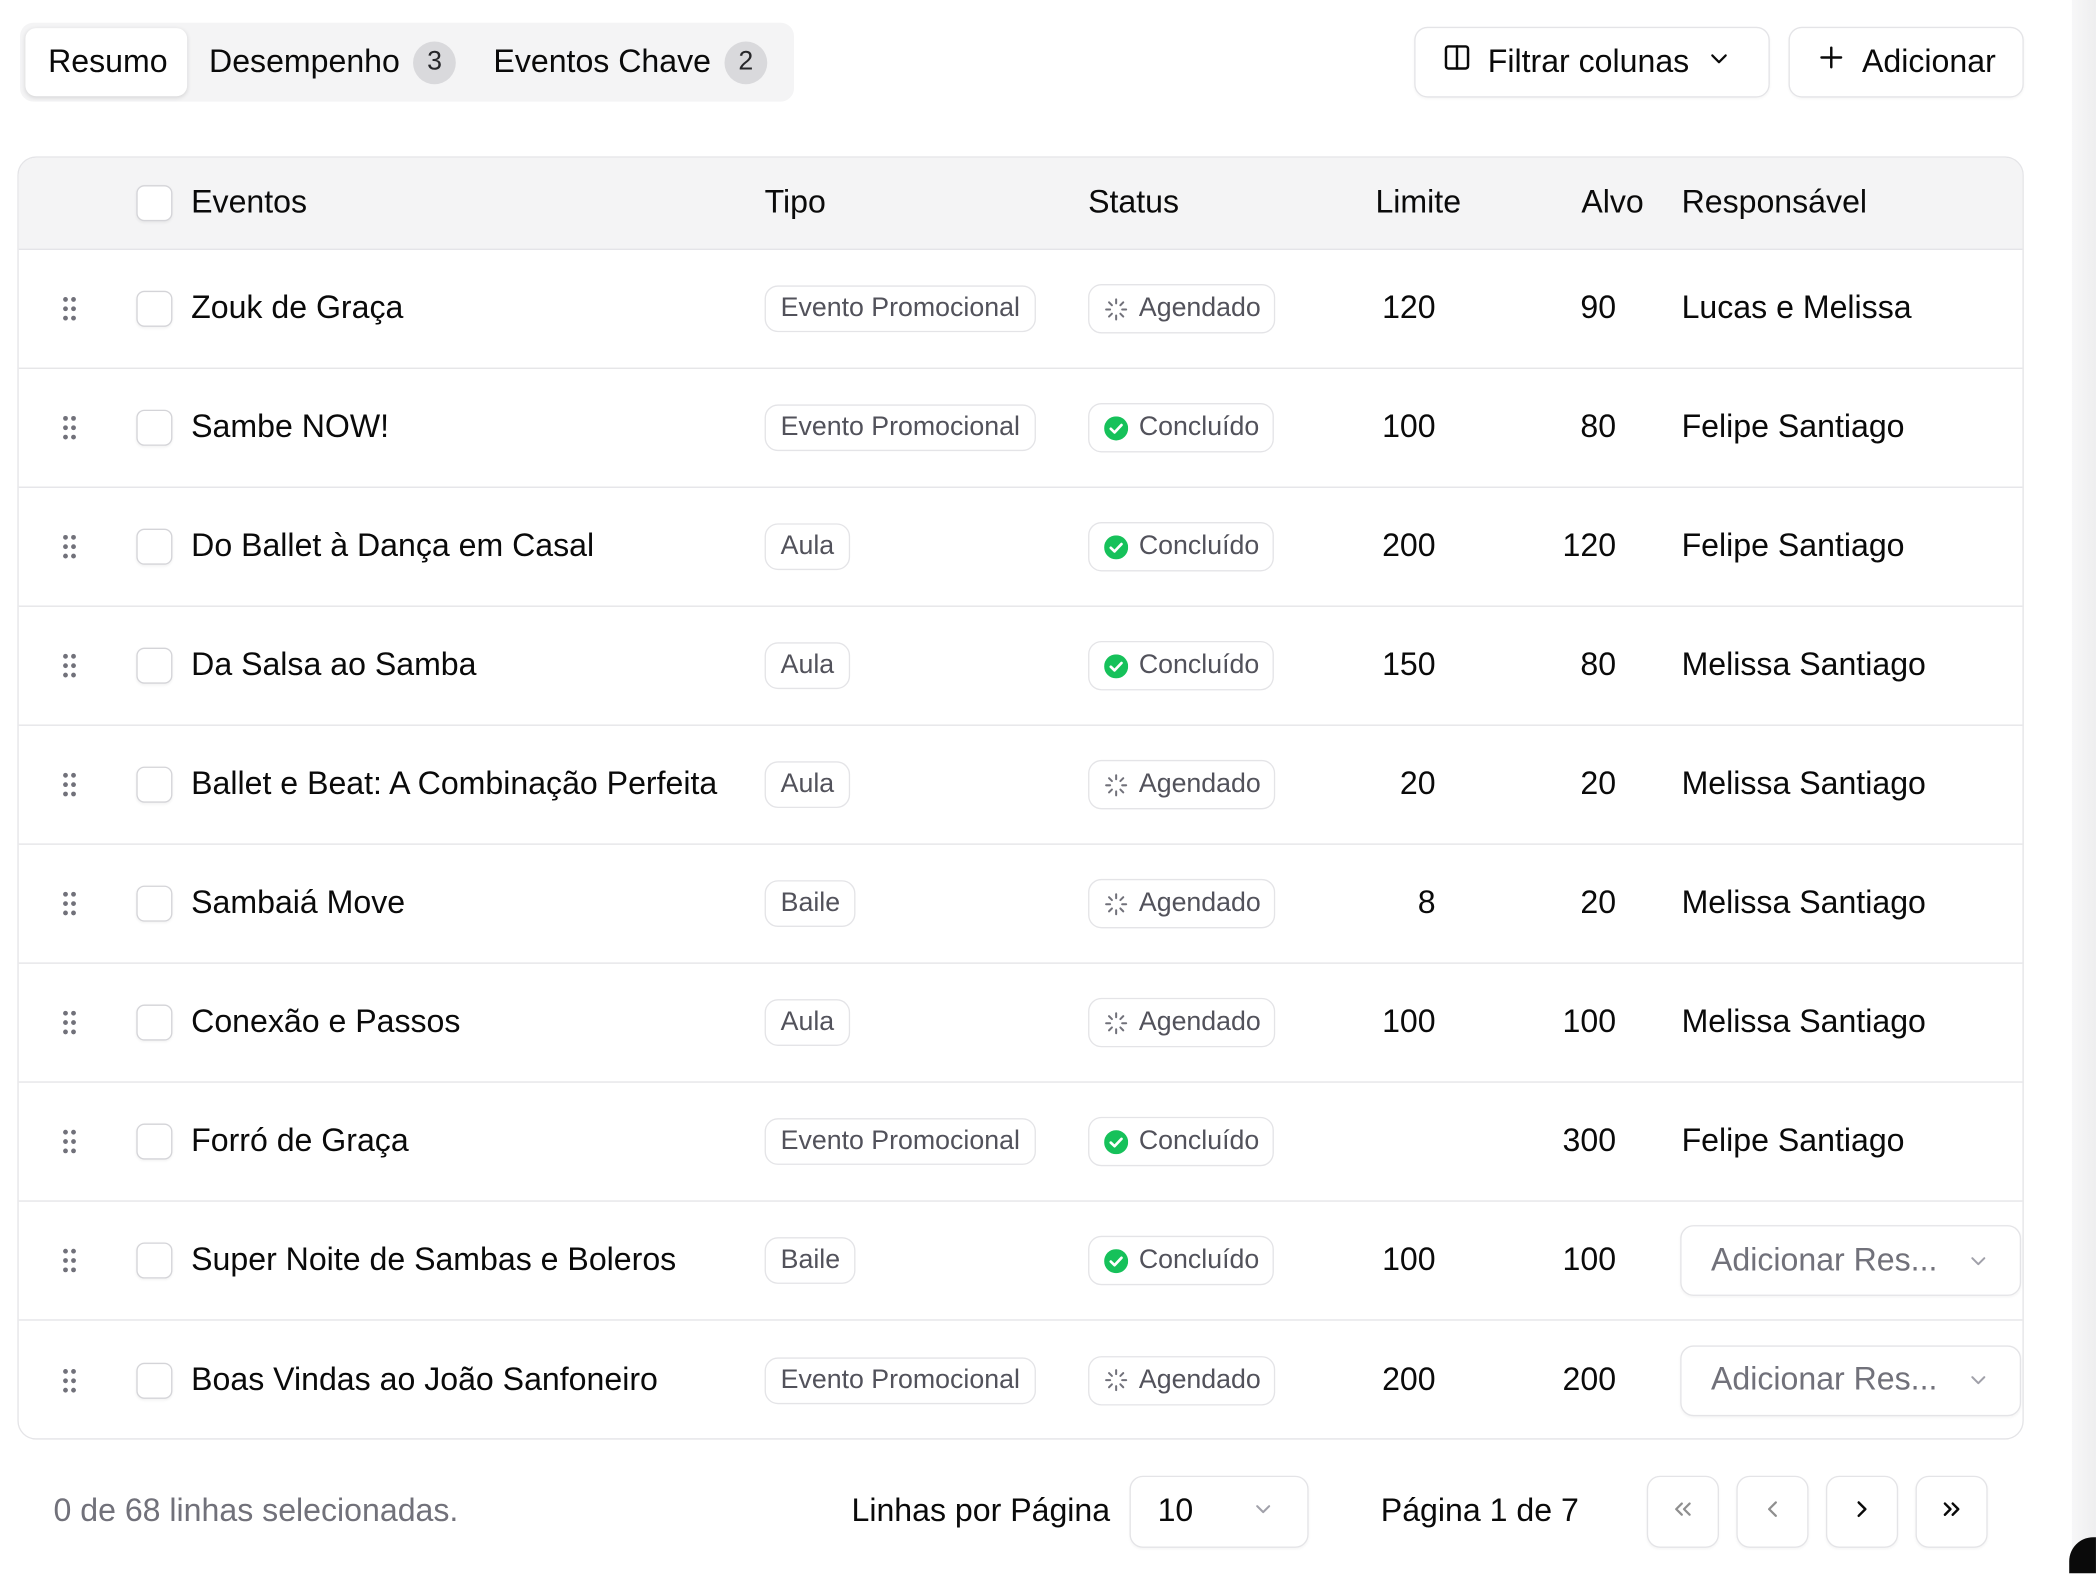 The height and width of the screenshot is (1574, 2096). I want to click on tab-label: Resumo, so click(108, 61).